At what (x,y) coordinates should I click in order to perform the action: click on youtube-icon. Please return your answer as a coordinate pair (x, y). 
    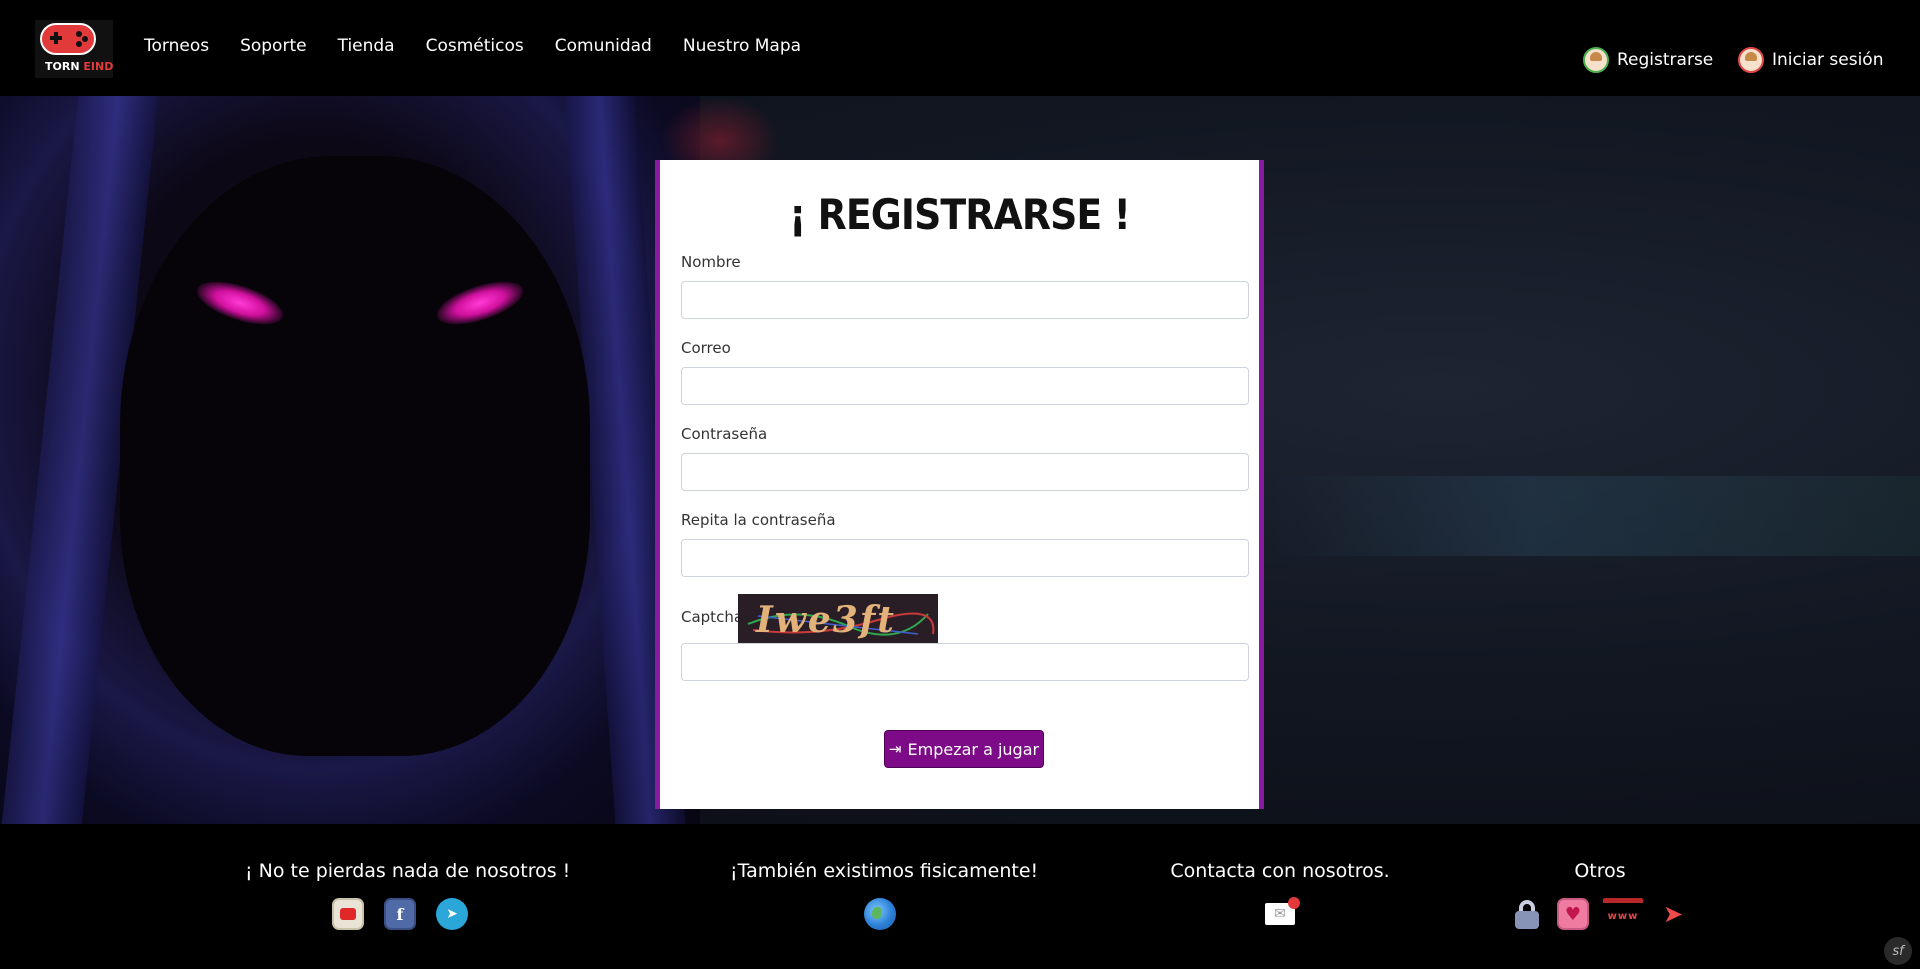
    Looking at the image, I should click on (348, 914).